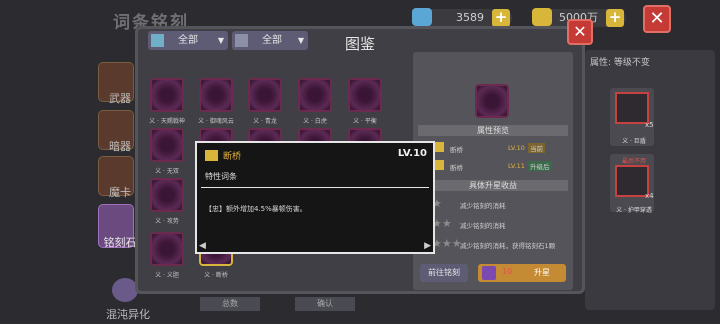  What do you see at coordinates (649, 125) in the screenshot?
I see `card-count: x5` at bounding box center [649, 125].